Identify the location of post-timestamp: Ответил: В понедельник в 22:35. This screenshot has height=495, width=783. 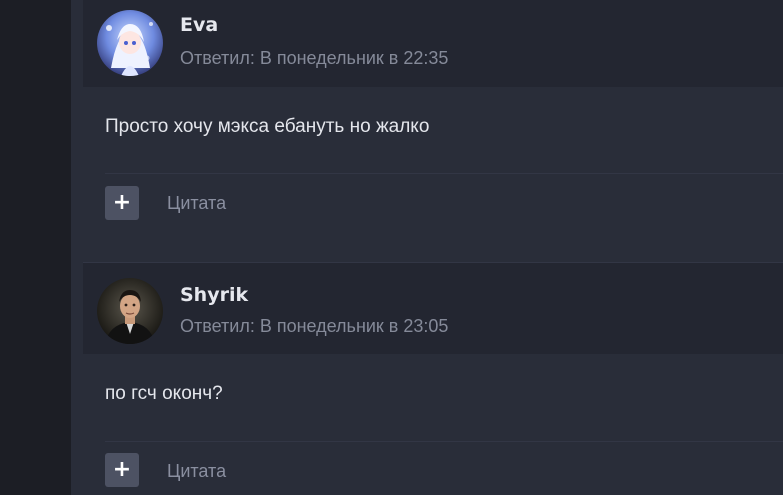
(314, 58).